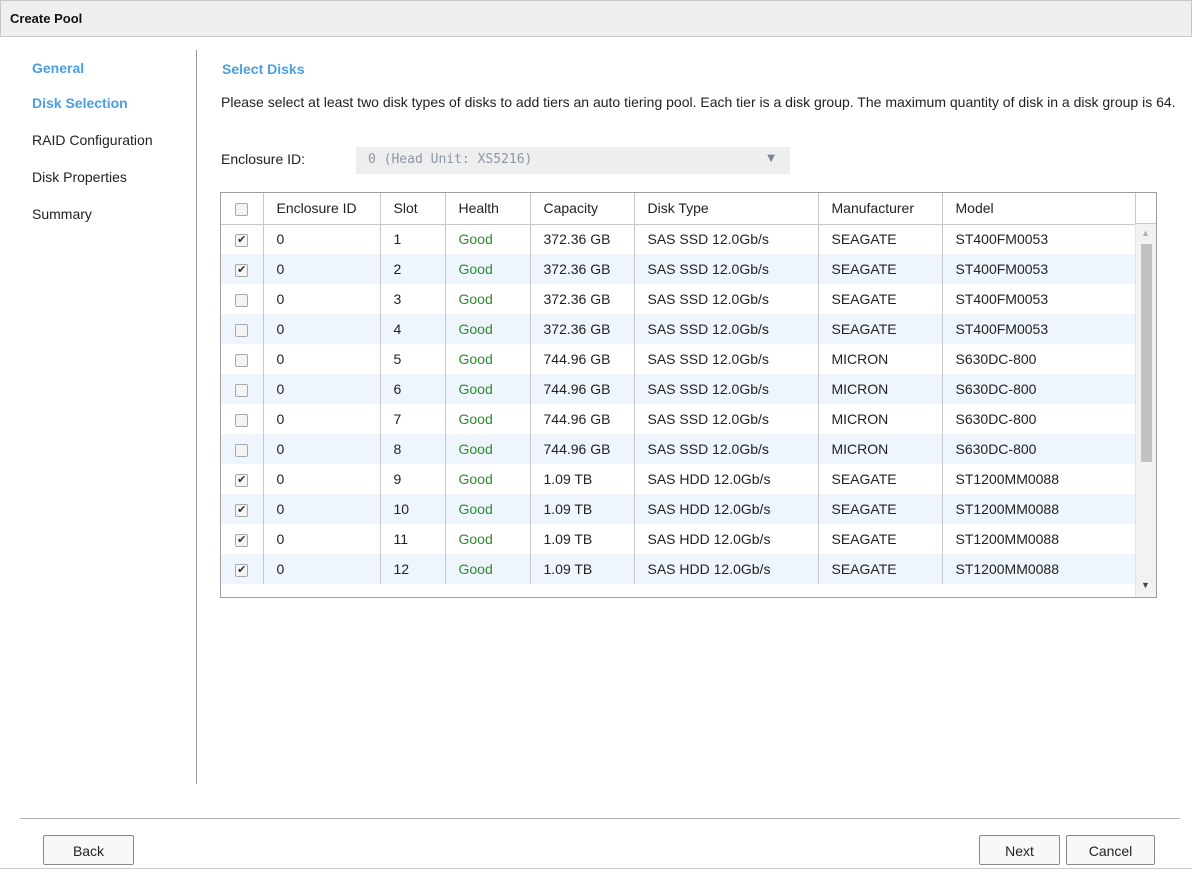 This screenshot has height=873, width=1192. I want to click on cell-slot: 2, so click(413, 269).